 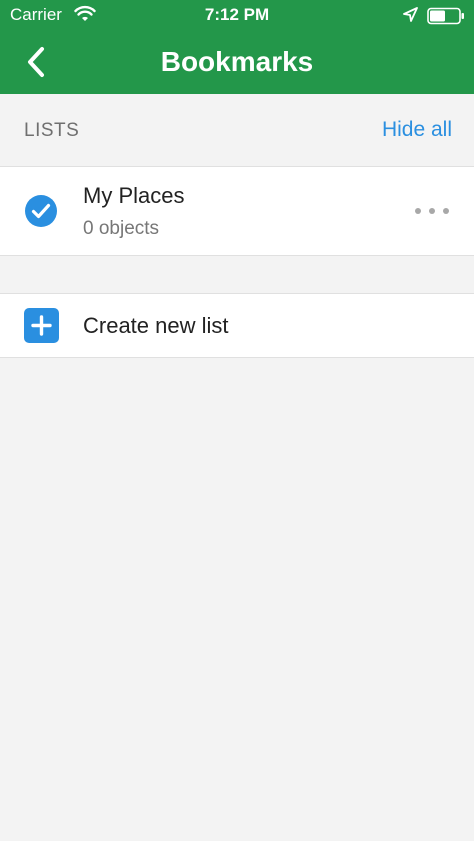 I want to click on more-horizontal-icon, so click(x=432, y=211).